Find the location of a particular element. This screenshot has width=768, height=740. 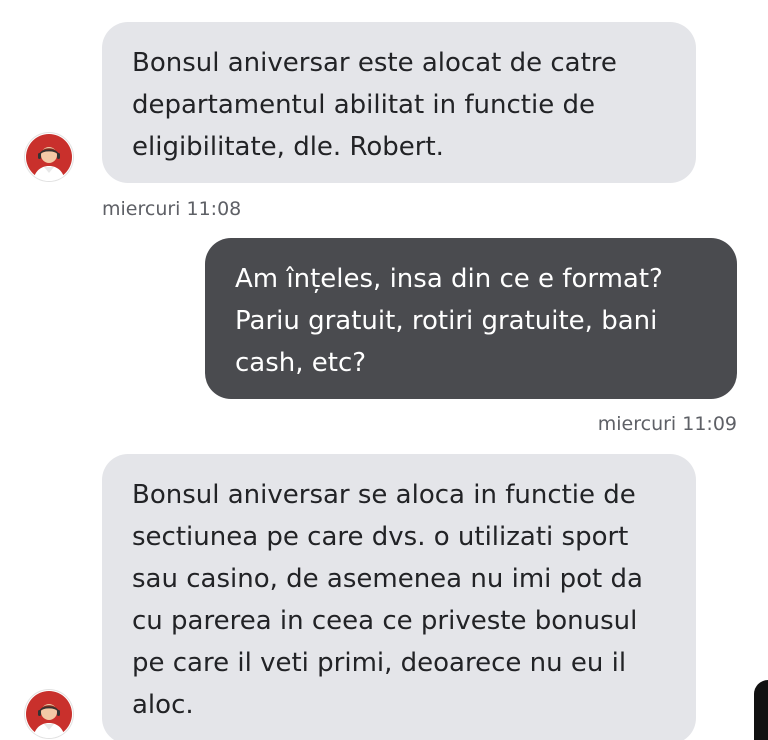

message-timestamp: miercuri 11:09 is located at coordinates (667, 424).